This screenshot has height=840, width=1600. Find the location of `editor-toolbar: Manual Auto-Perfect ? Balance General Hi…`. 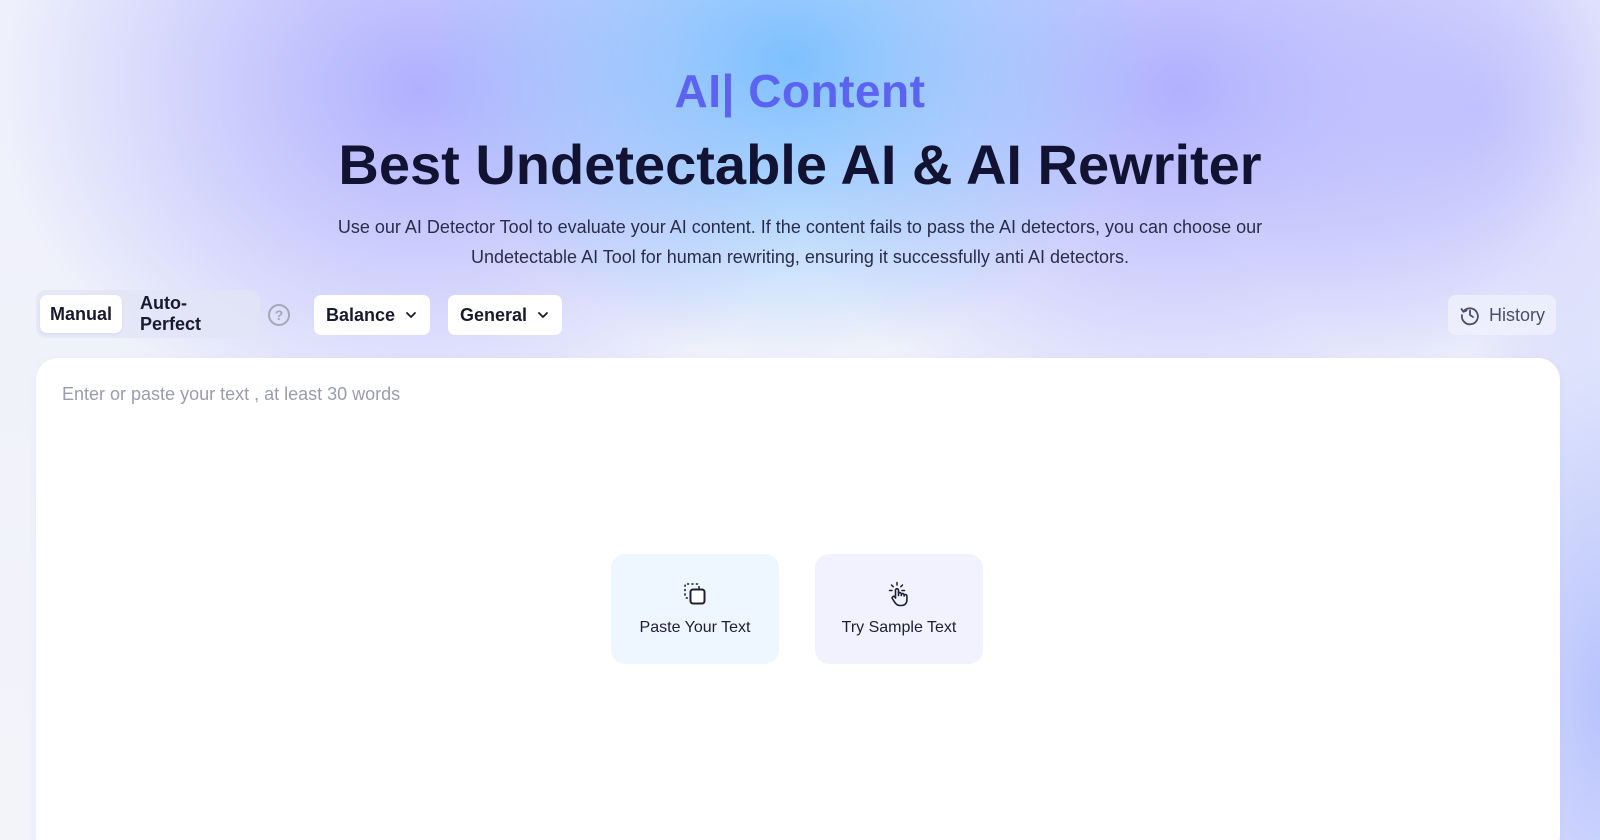

editor-toolbar: Manual Auto-Perfect ? Balance General Hi… is located at coordinates (796, 314).